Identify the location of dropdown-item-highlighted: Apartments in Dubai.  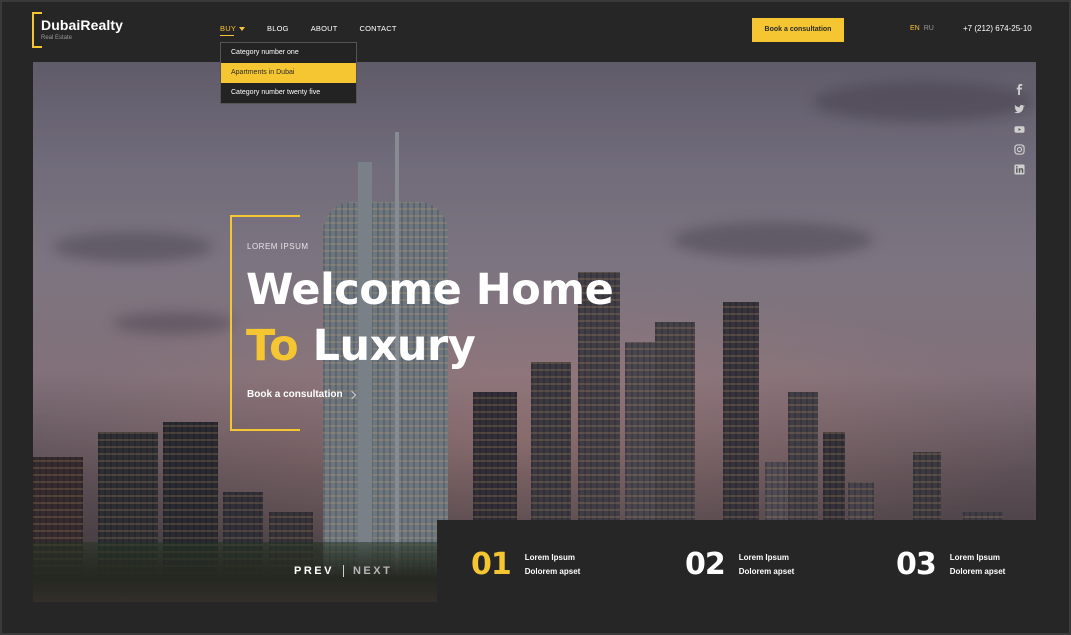
(288, 73).